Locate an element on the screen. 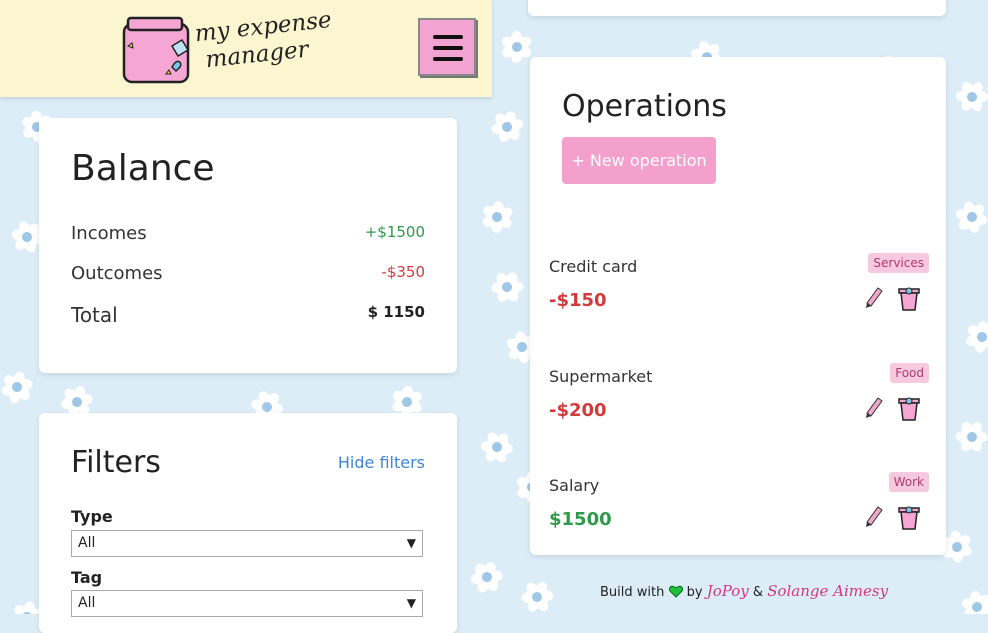 The width and height of the screenshot is (988, 633). outcomes-value: -$350 is located at coordinates (403, 272).